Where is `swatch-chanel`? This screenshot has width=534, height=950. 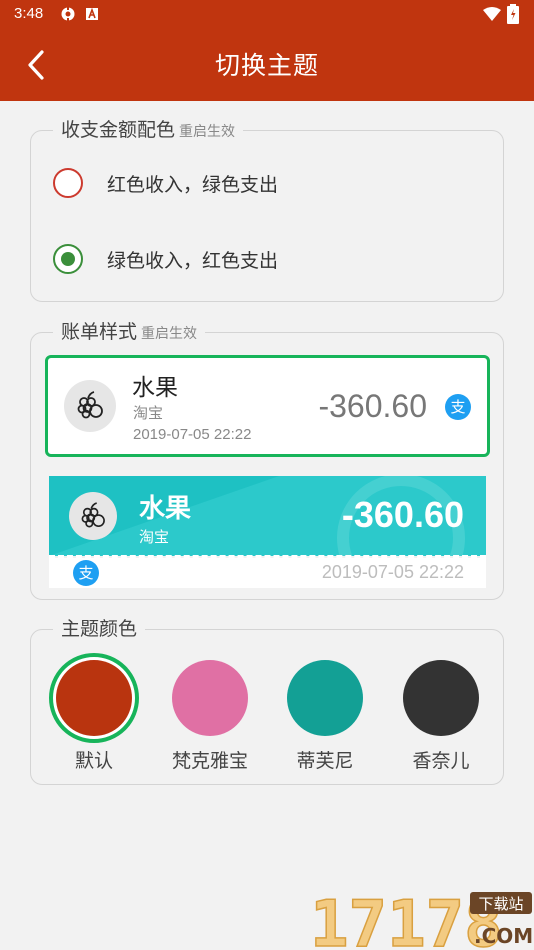 swatch-chanel is located at coordinates (441, 698).